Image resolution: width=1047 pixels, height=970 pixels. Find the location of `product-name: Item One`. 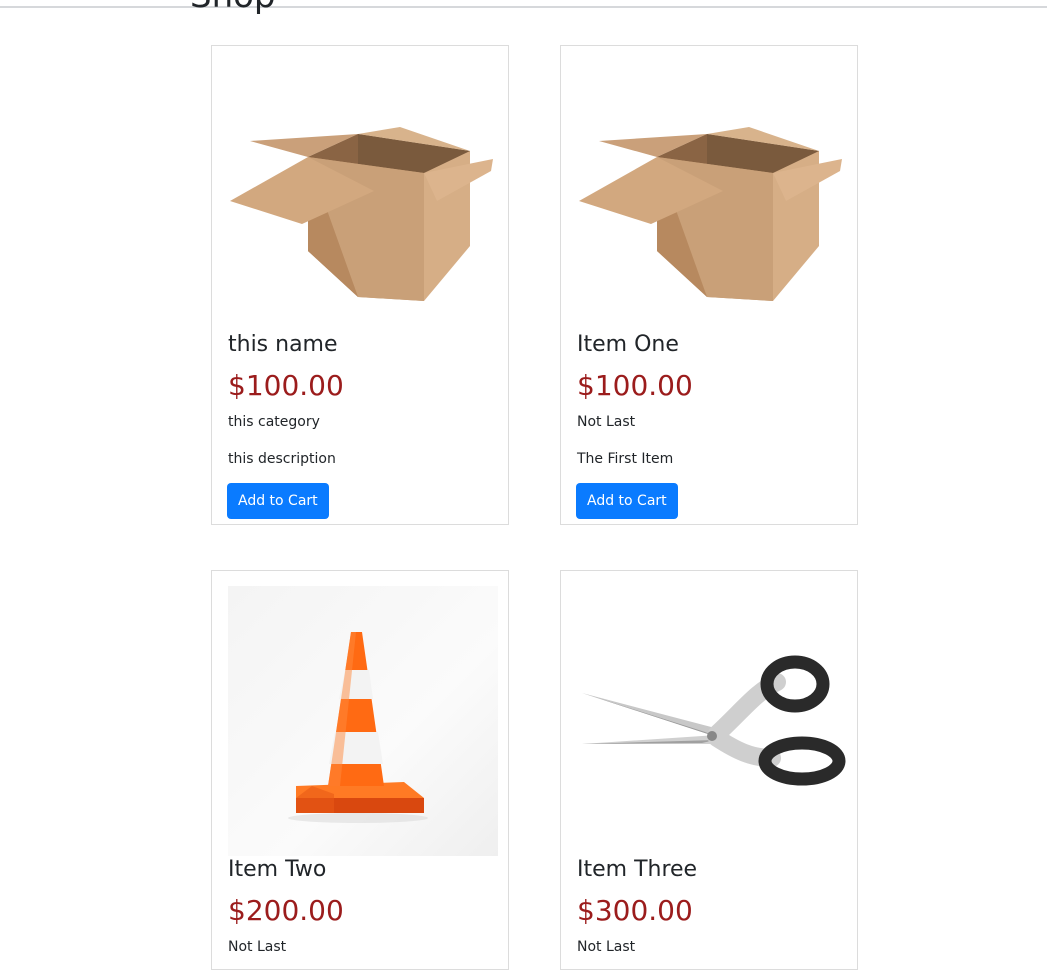

product-name: Item One is located at coordinates (628, 344).